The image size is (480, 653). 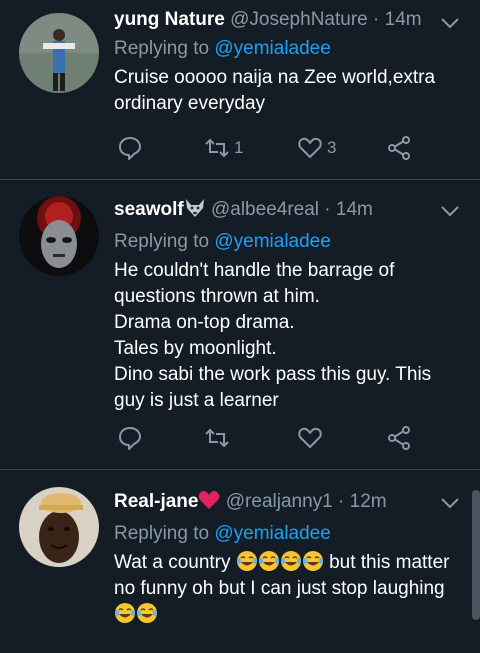 I want to click on tweet-text-line: Wat a country but this matter, so click(x=287, y=563).